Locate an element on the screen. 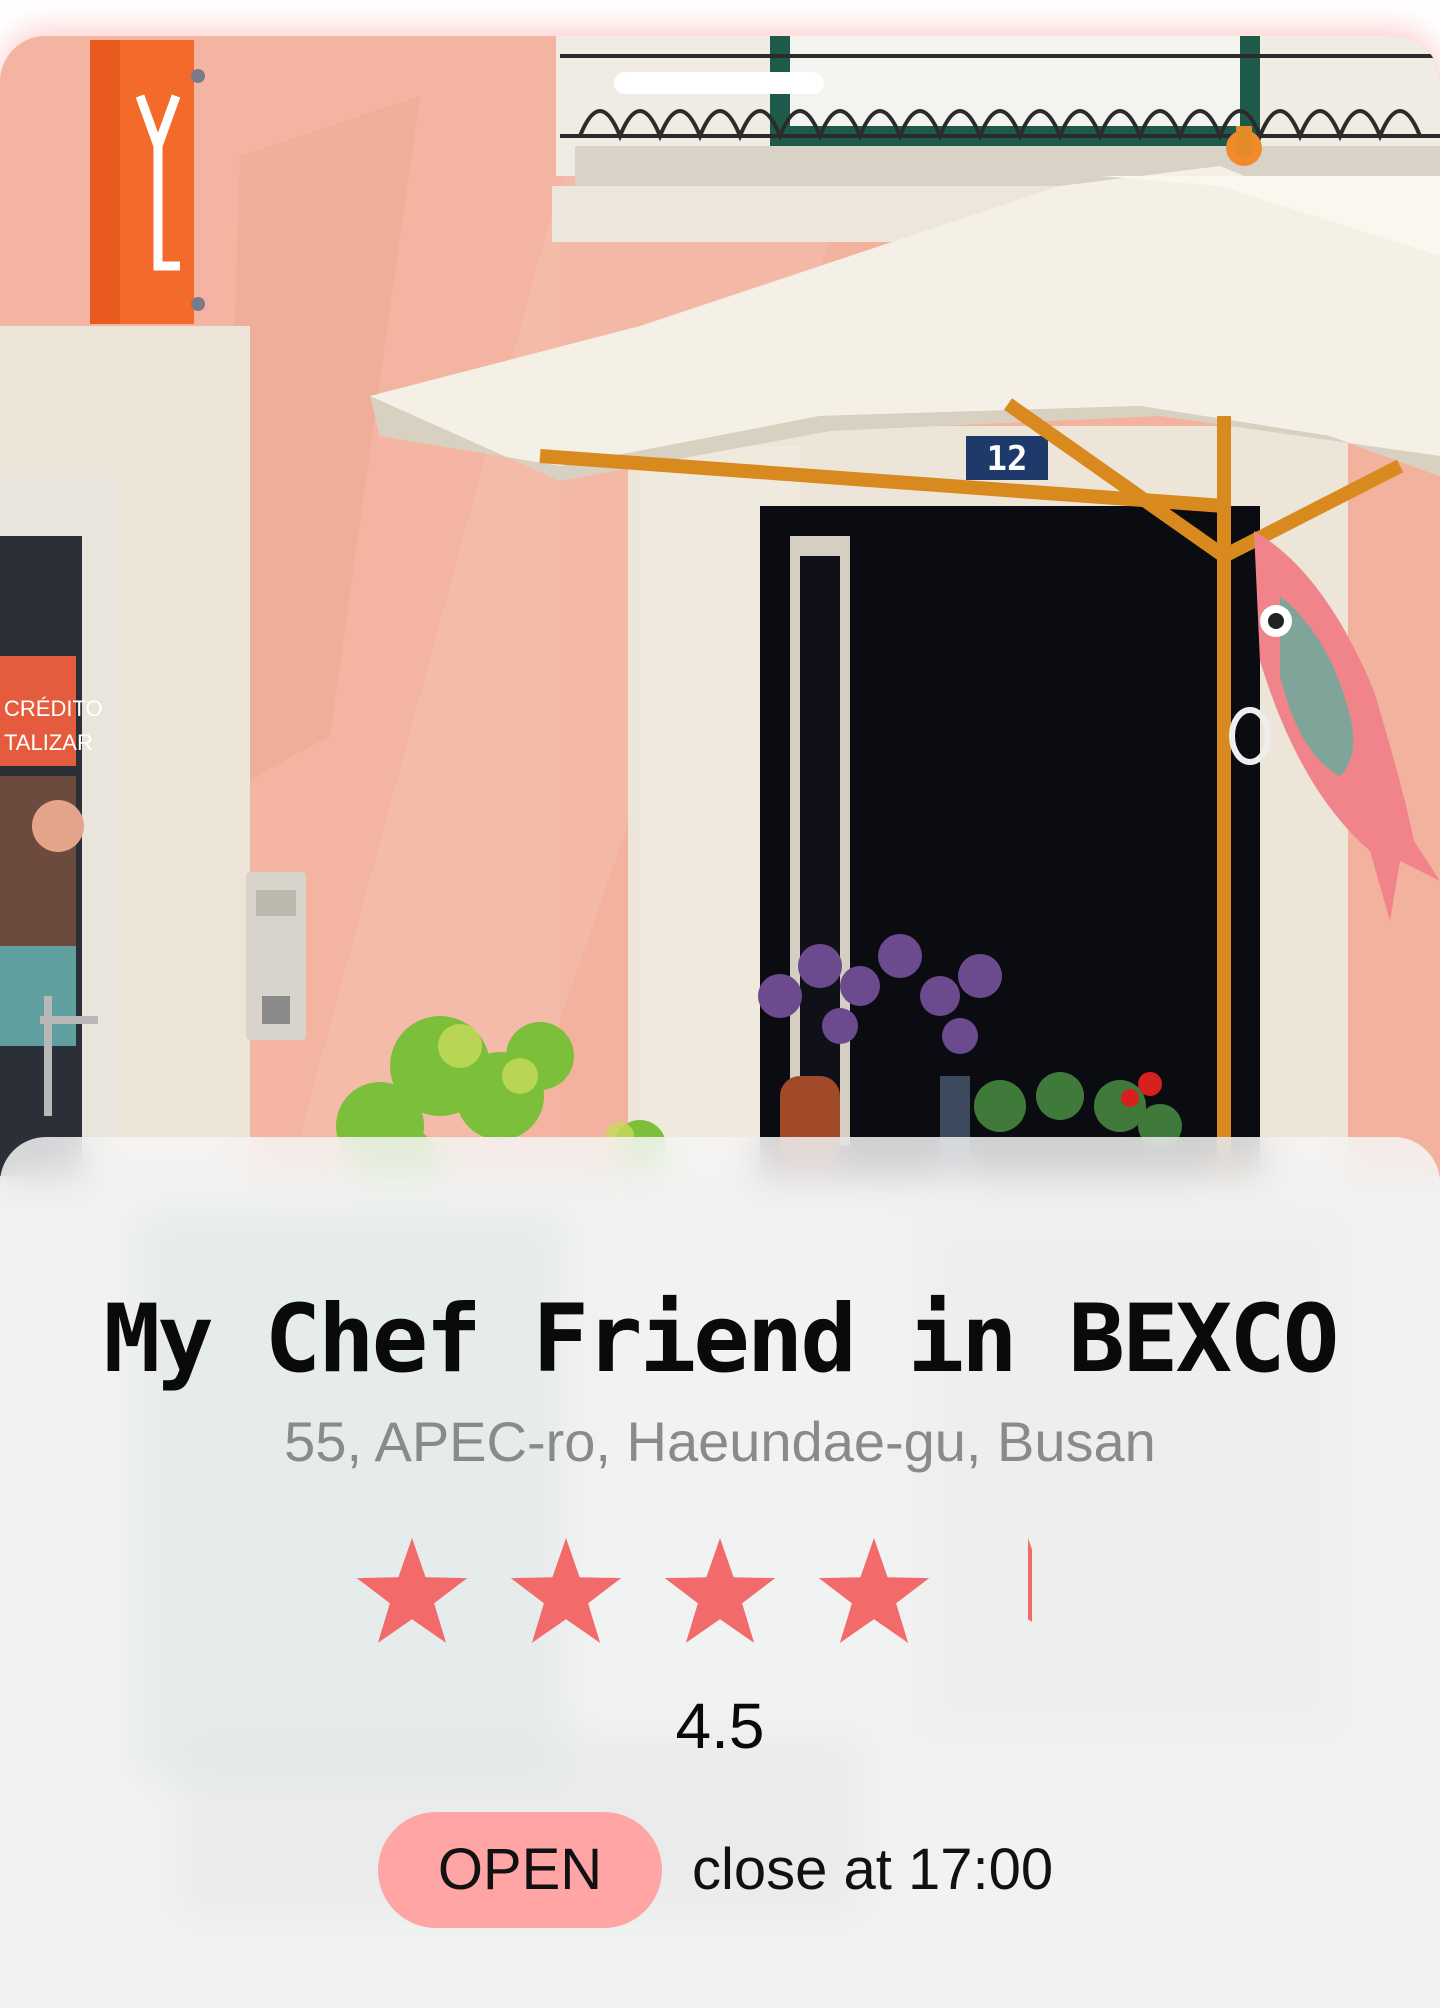 The image size is (1440, 2008). closing-time-text: close at 17:00 is located at coordinates (873, 1869).